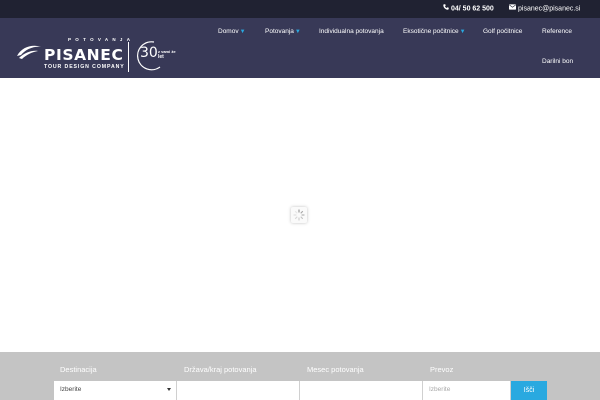 The image size is (600, 400). I want to click on month-field, so click(361, 390).